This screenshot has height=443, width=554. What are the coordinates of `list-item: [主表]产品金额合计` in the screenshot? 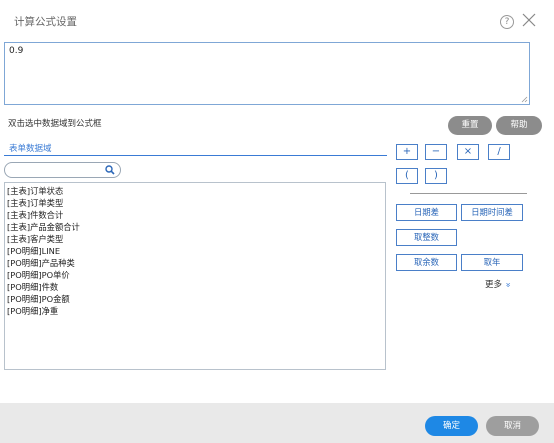 It's located at (43, 227).